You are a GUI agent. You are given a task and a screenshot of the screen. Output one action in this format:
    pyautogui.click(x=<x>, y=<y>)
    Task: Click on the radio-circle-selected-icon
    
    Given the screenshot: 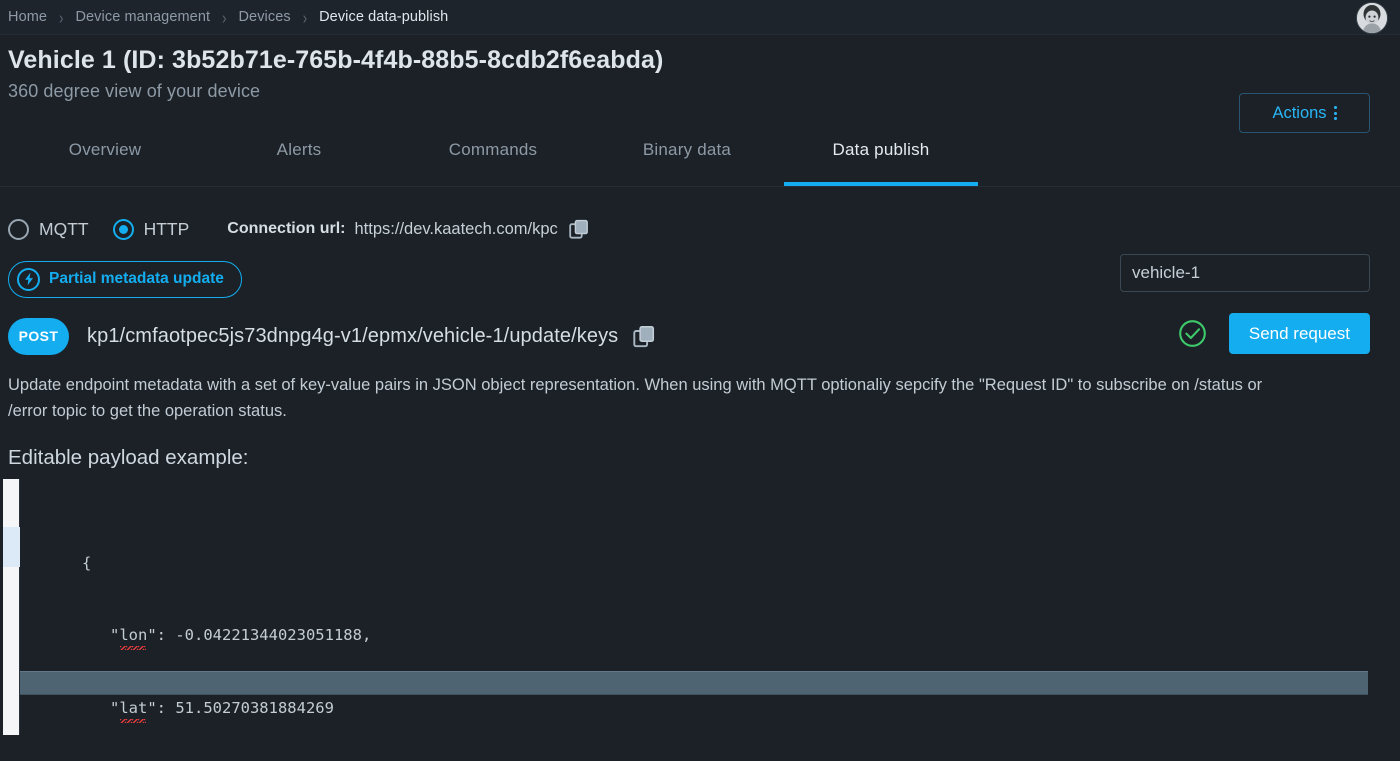 What is the action you would take?
    pyautogui.click(x=123, y=229)
    